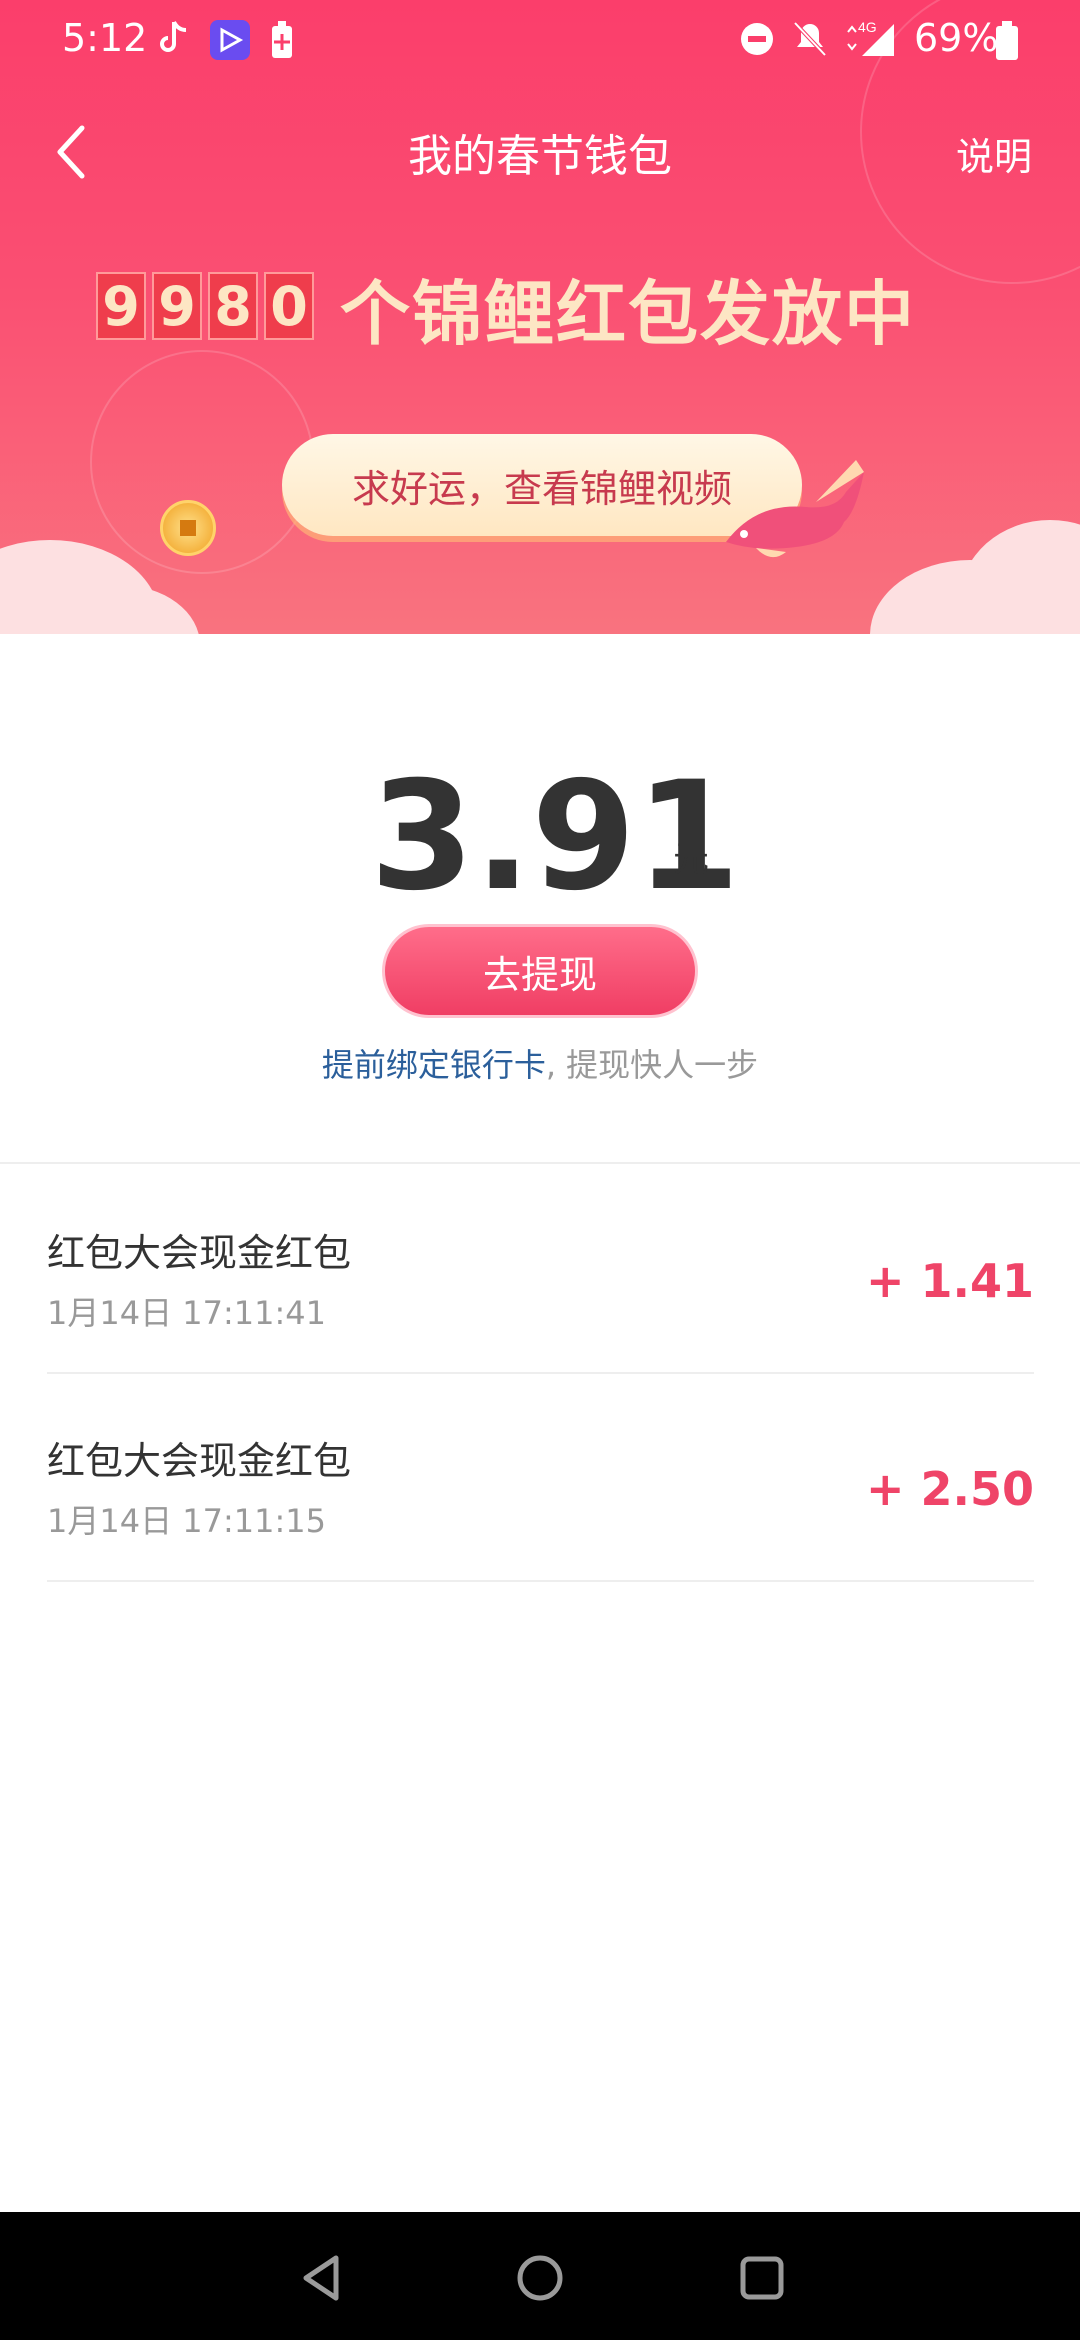  What do you see at coordinates (994, 153) in the screenshot?
I see `explain-button: 说明` at bounding box center [994, 153].